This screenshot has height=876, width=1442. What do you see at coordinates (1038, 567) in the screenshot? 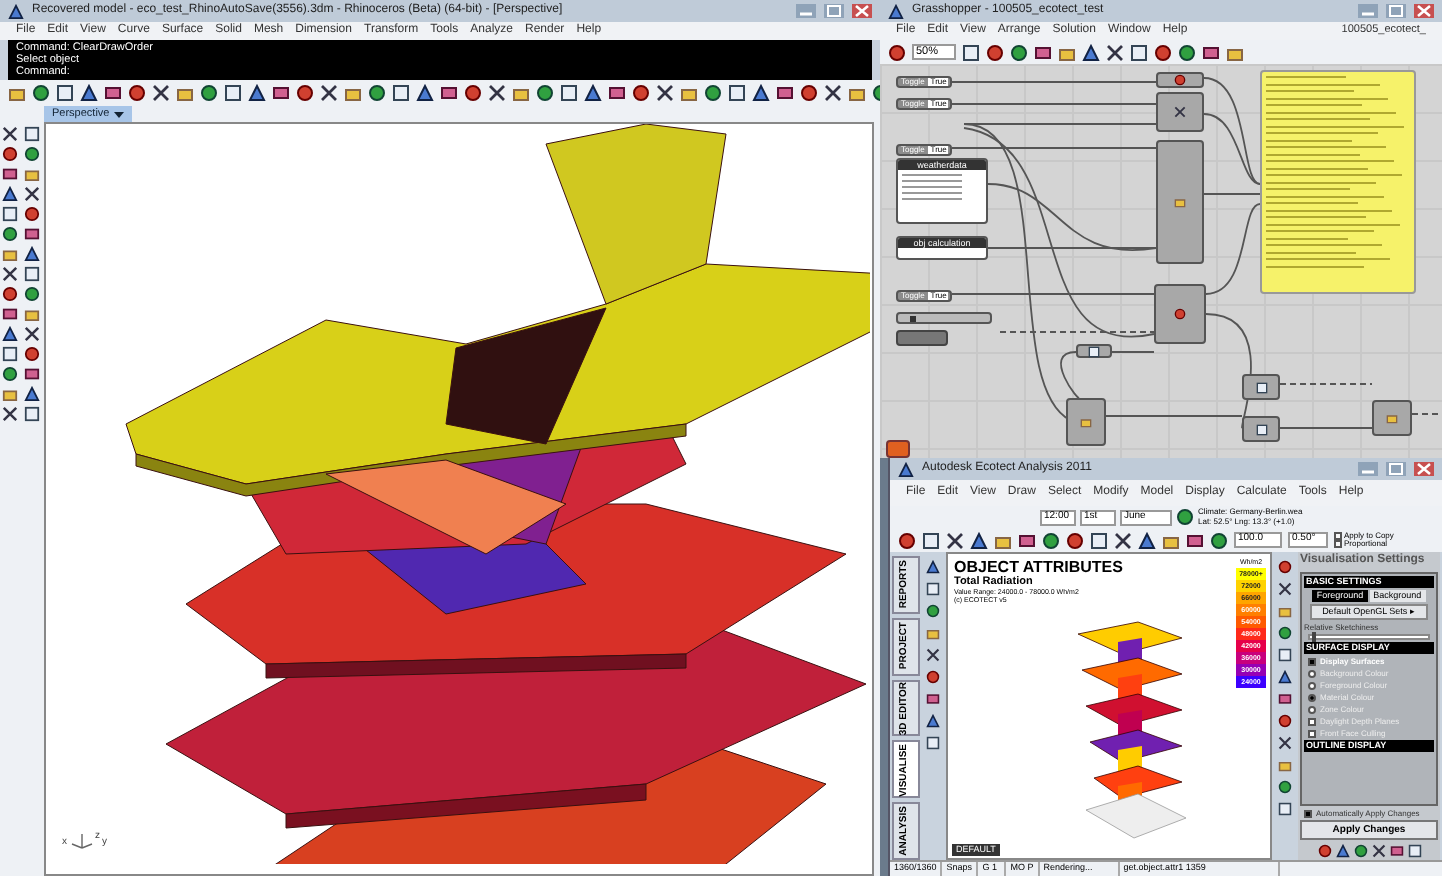
I see `view-heading: OBJECT ATTRIBUTES` at bounding box center [1038, 567].